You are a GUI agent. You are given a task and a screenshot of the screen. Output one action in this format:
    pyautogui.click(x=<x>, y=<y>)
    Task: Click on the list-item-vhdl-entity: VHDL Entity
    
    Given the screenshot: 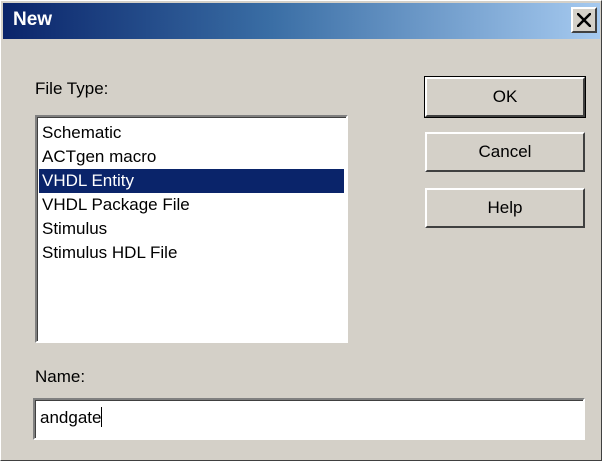 What is the action you would take?
    pyautogui.click(x=191, y=181)
    